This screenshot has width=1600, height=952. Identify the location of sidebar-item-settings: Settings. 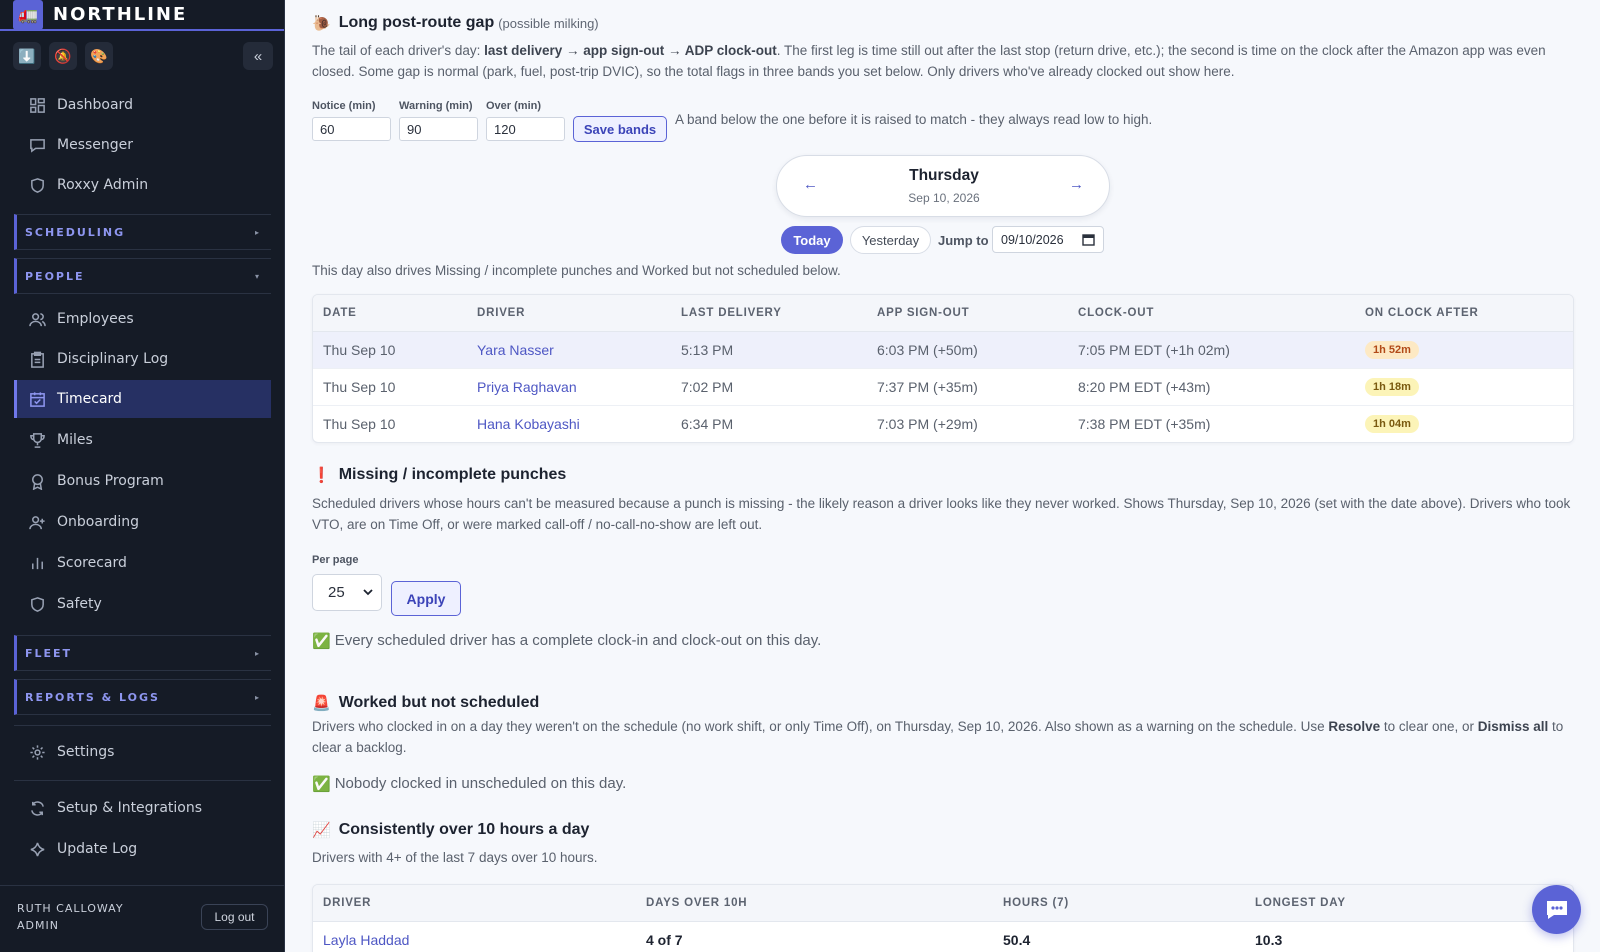
(142, 752).